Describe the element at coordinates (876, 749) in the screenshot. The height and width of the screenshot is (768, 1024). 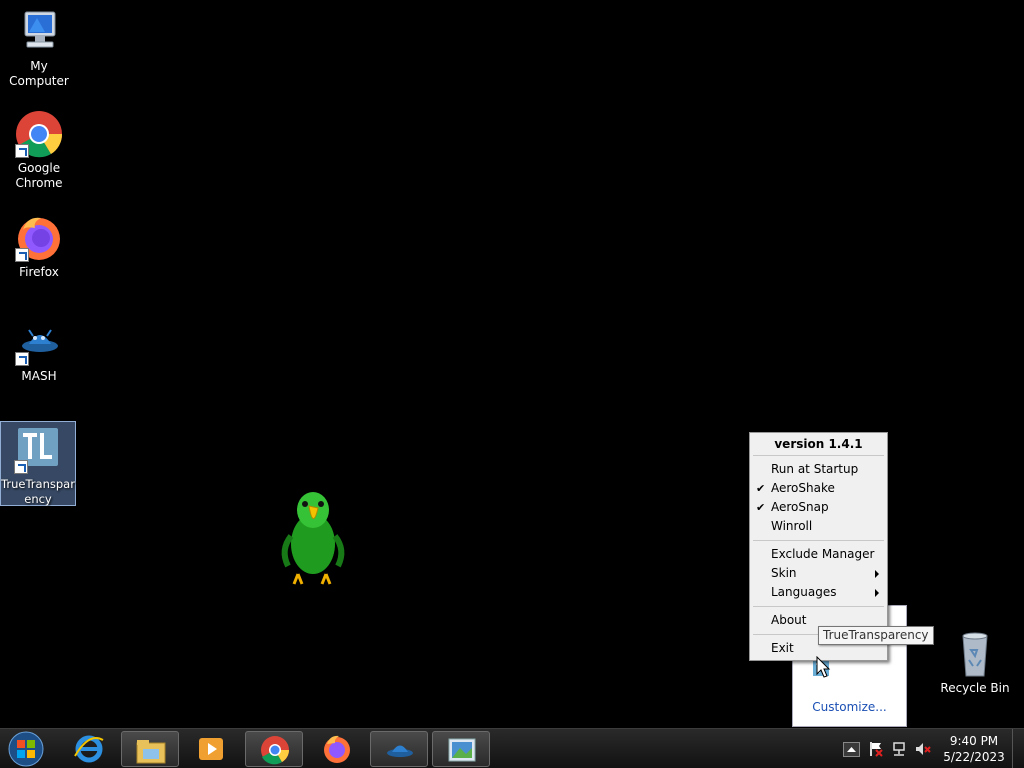
I see `action-center-flag-icon` at that location.